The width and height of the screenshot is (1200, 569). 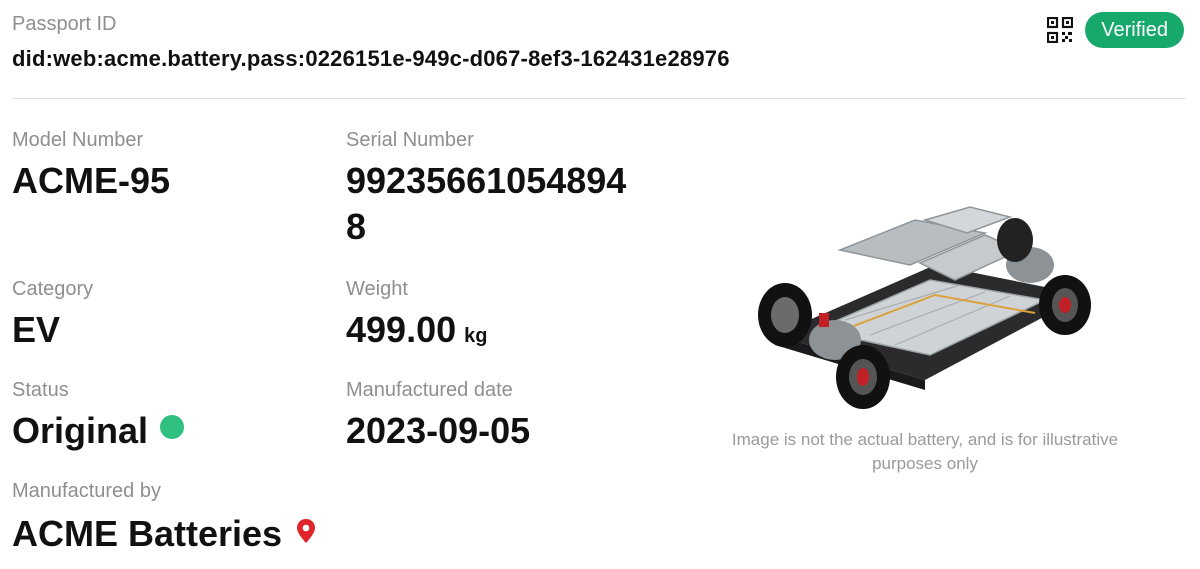 I want to click on status-value-row: Original, so click(x=98, y=431).